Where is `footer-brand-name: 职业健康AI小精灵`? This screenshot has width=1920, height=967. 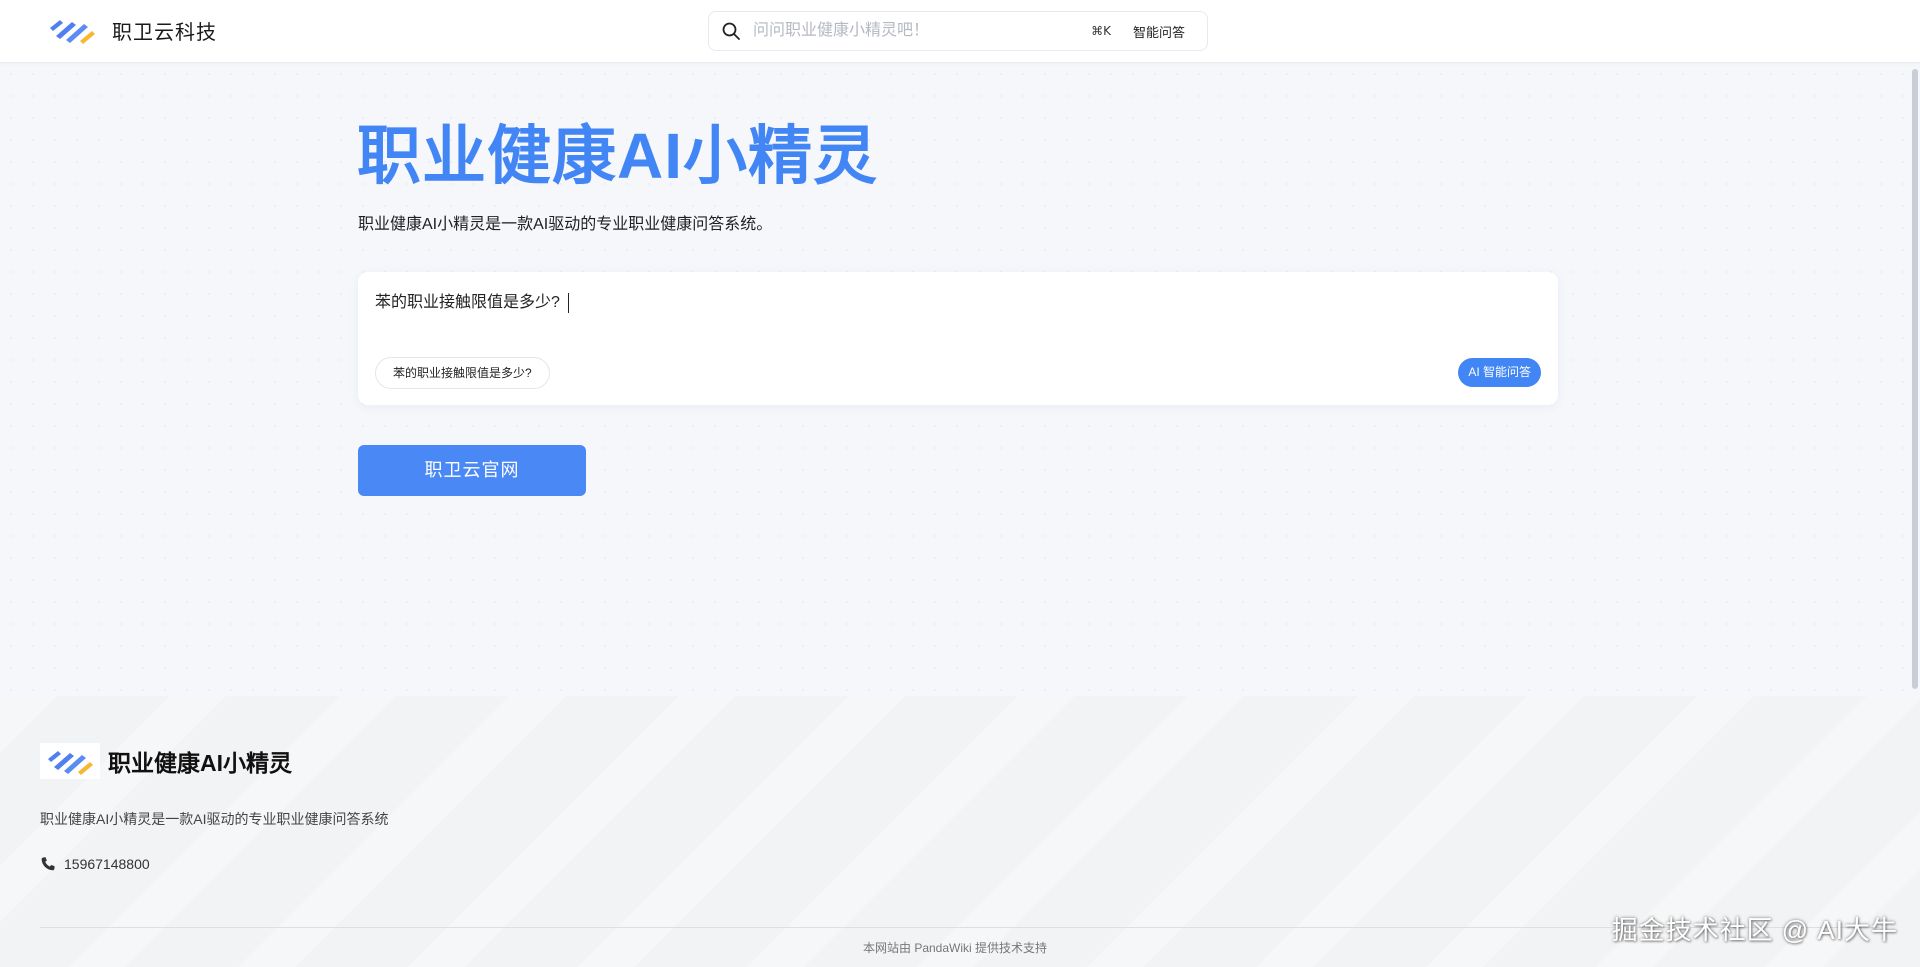 footer-brand-name: 职业健康AI小精灵 is located at coordinates (200, 763).